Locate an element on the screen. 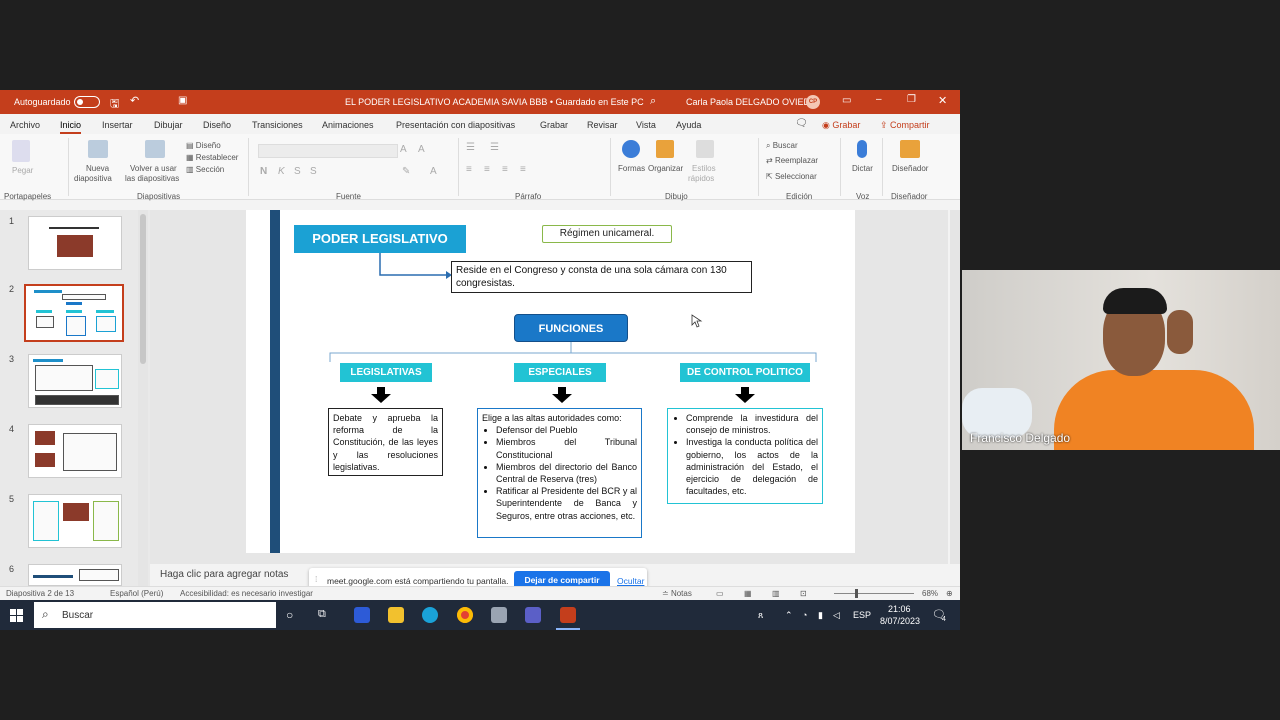 Image resolution: width=1280 pixels, height=720 pixels. record-button: ◉ Grabar is located at coordinates (841, 125).